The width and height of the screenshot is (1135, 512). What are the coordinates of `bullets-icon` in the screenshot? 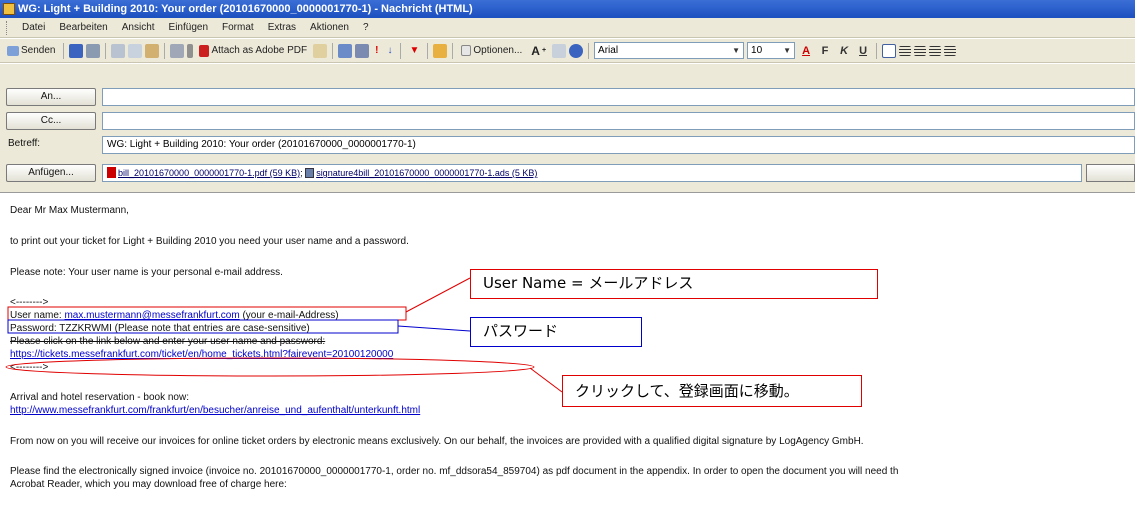 It's located at (935, 50).